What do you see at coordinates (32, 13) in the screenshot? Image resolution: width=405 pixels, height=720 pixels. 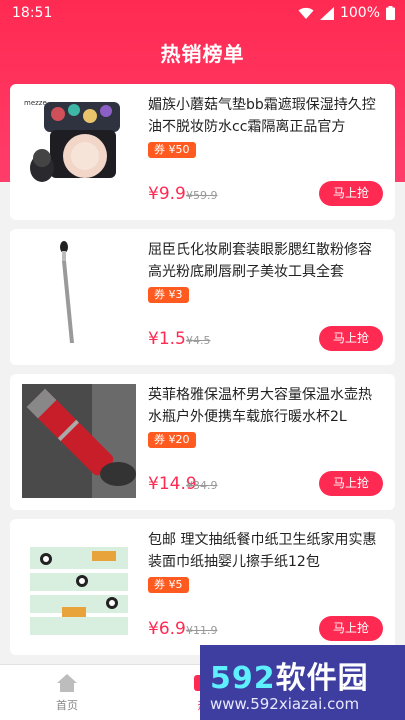 I see `status-time: 18:51` at bounding box center [32, 13].